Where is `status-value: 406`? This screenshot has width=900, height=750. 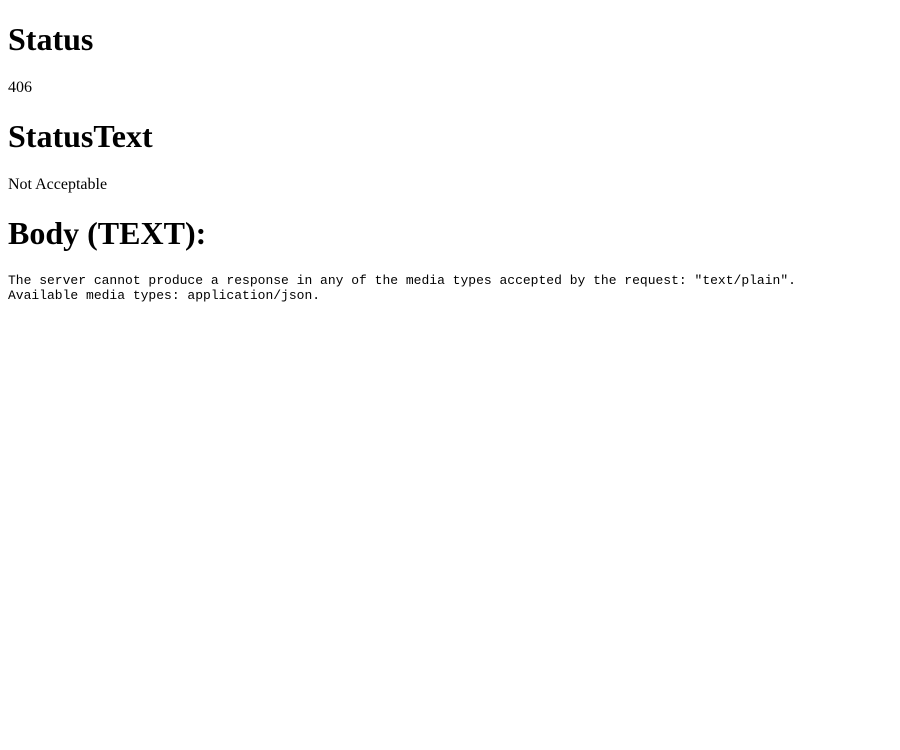 status-value: 406 is located at coordinates (20, 87).